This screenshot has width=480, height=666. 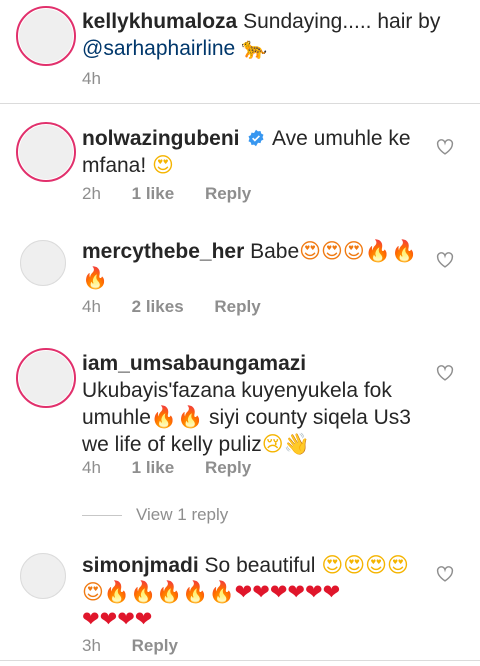 I want to click on comment-username: mercythebe_her, so click(x=163, y=251).